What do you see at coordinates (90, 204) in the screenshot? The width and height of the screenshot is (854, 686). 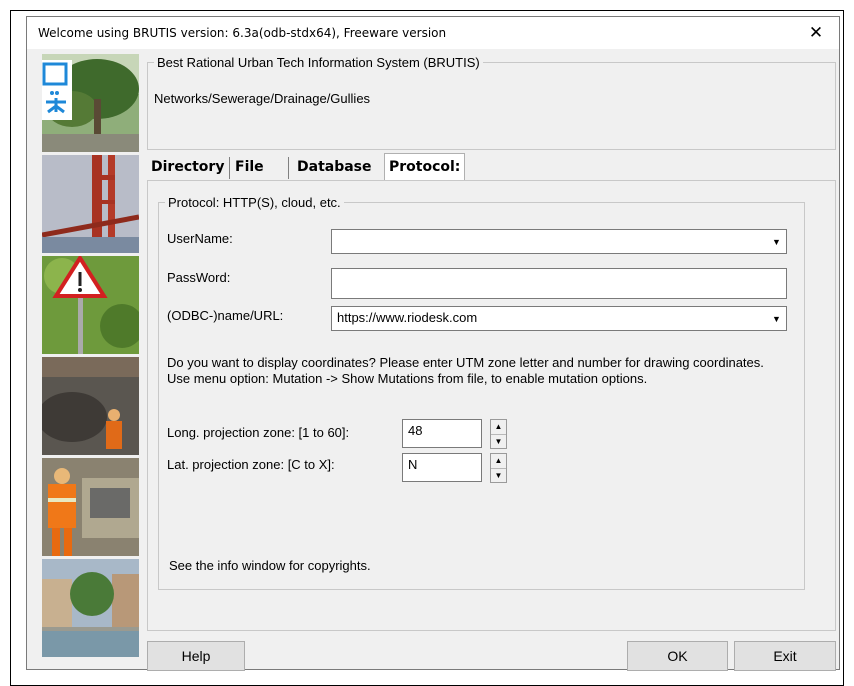 I see `bridge-photo` at bounding box center [90, 204].